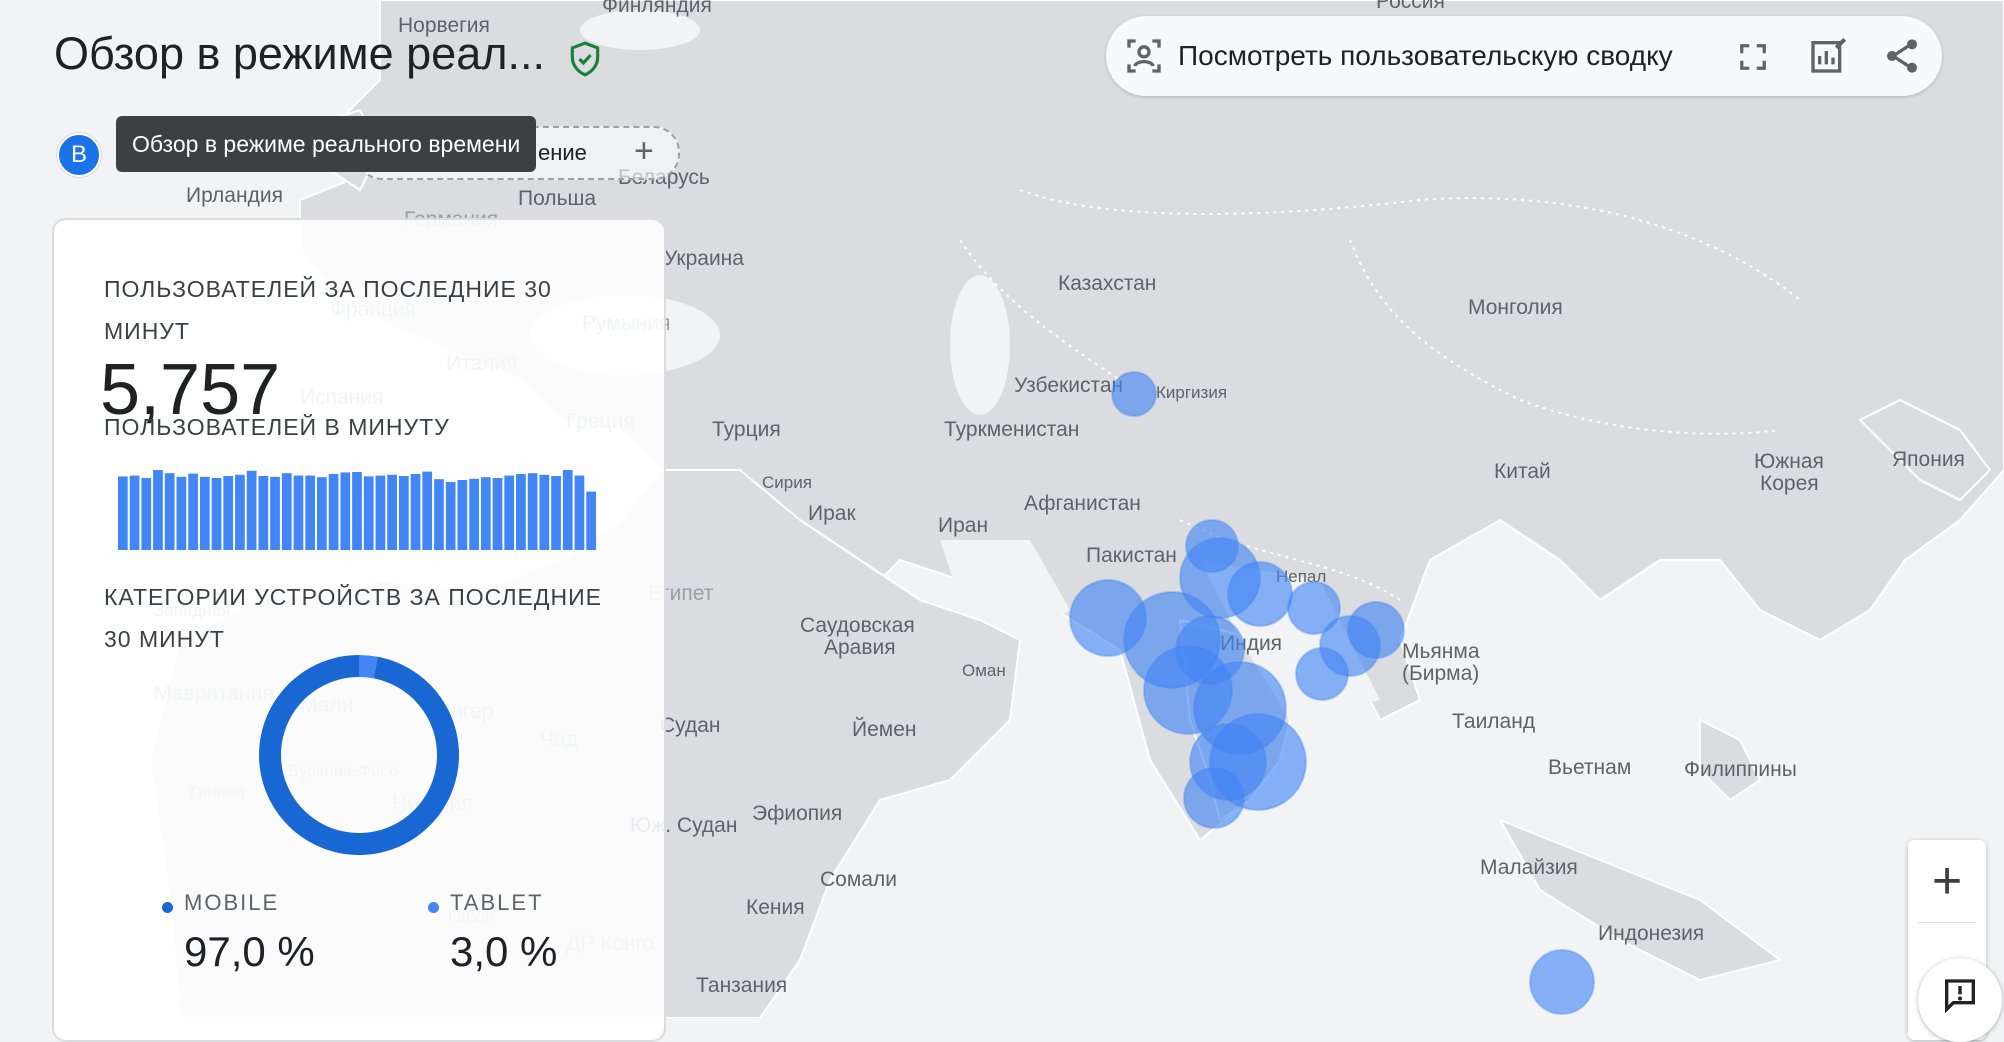 Image resolution: width=2004 pixels, height=1042 pixels. Describe the element at coordinates (704, 258) in the screenshot. I see `svg-text: Украина` at that location.